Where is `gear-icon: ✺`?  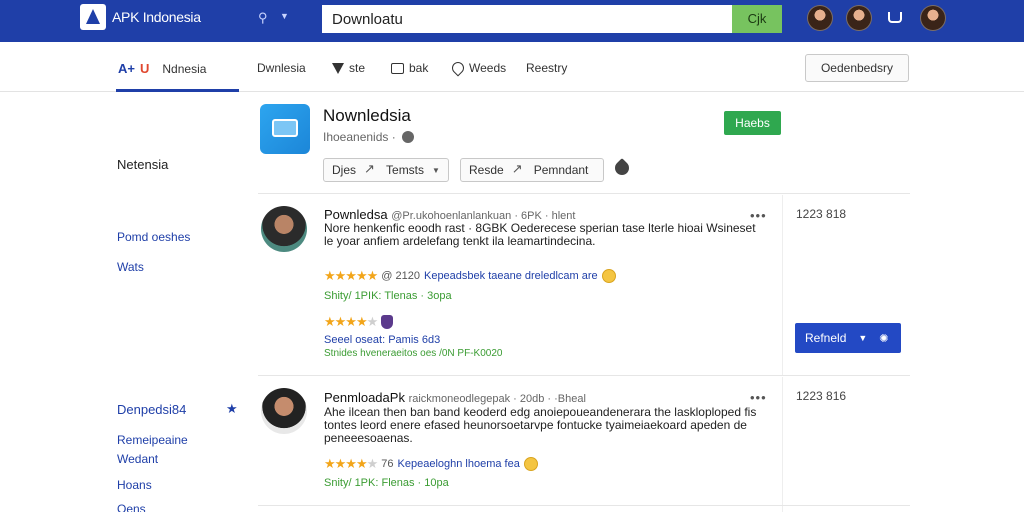 gear-icon: ✺ is located at coordinates (884, 338).